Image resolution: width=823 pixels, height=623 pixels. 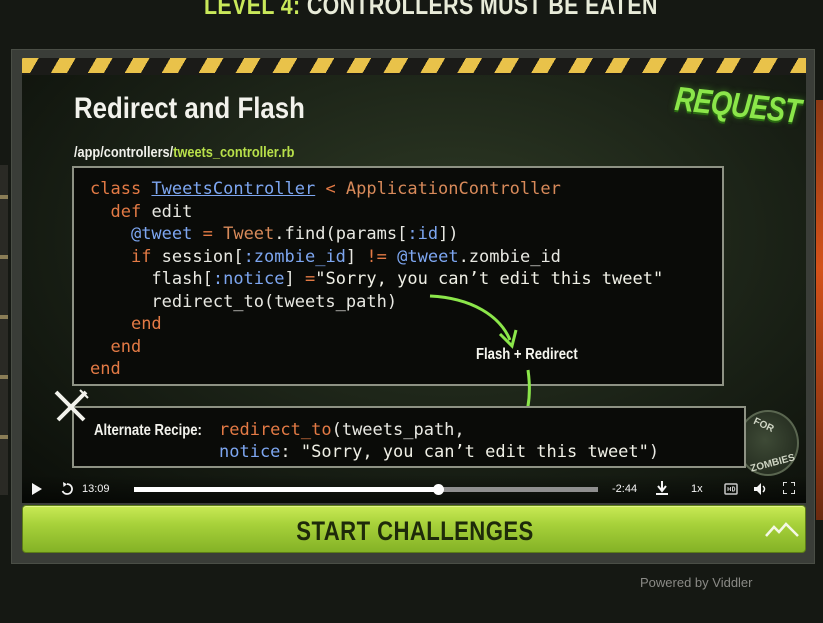 What do you see at coordinates (662, 488) in the screenshot?
I see `download-icon` at bounding box center [662, 488].